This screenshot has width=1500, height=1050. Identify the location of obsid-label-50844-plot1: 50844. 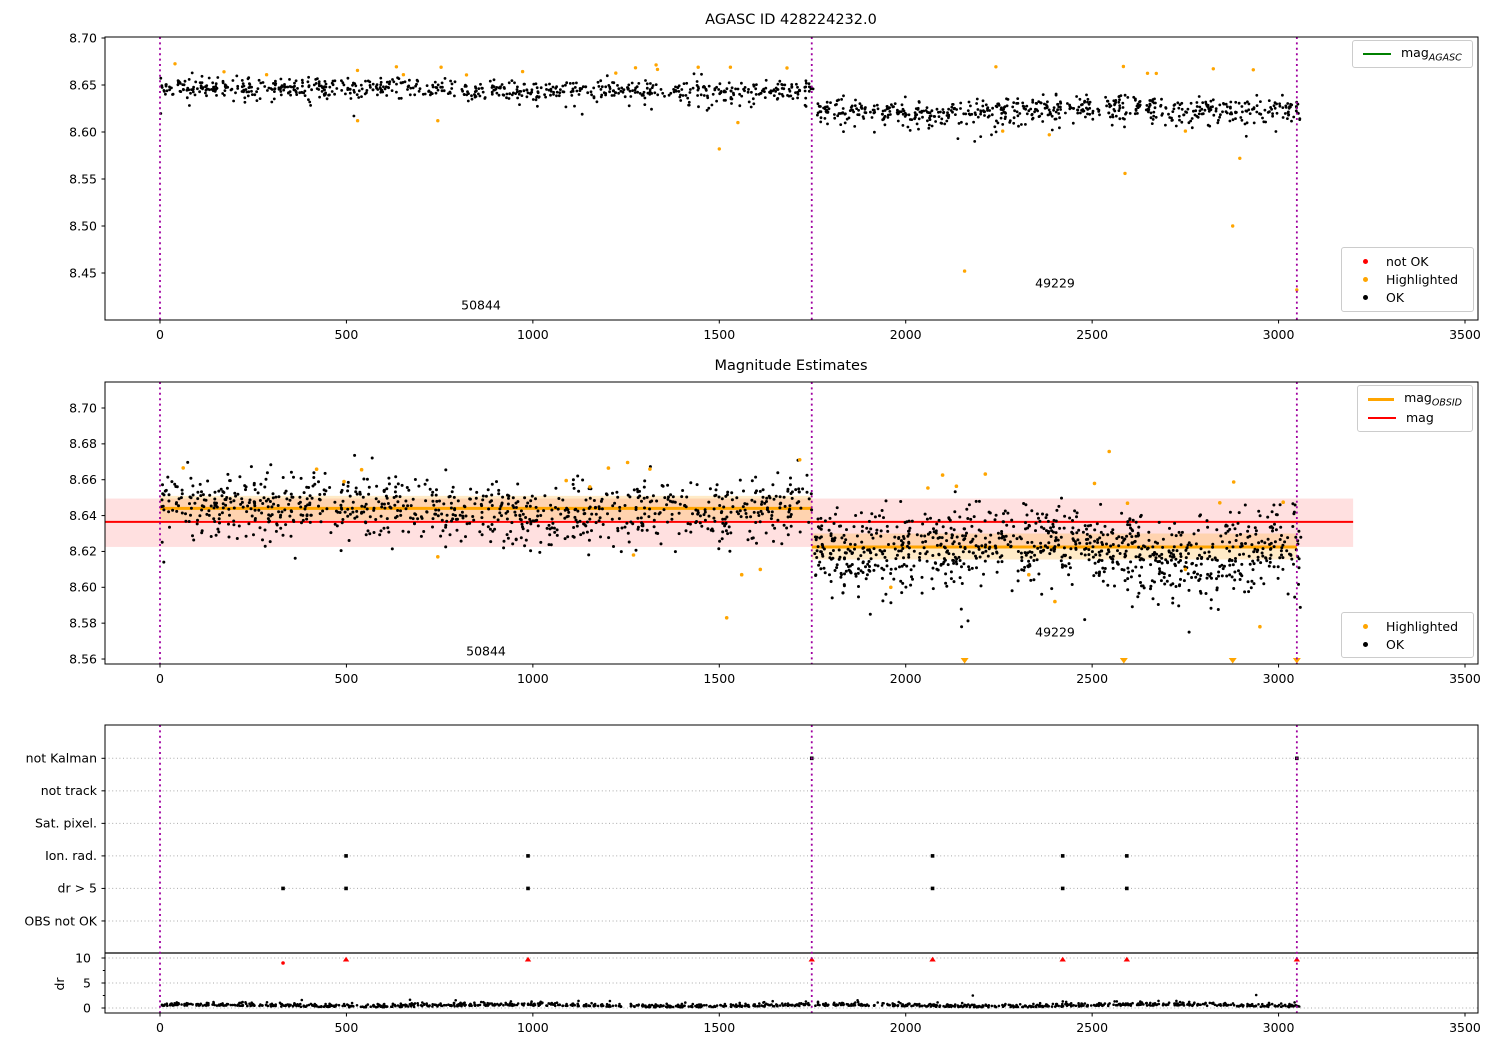
(481, 305).